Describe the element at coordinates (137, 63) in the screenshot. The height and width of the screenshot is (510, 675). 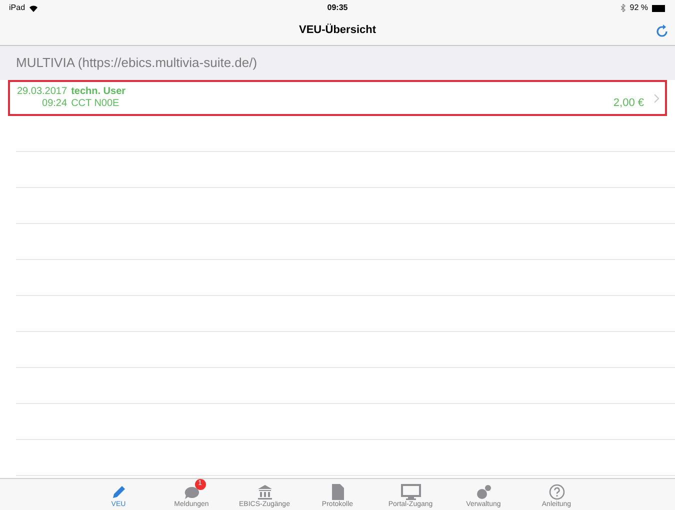
I see `section-header: MULTIVIA (https://ebics.multivia-suite.de/)` at that location.